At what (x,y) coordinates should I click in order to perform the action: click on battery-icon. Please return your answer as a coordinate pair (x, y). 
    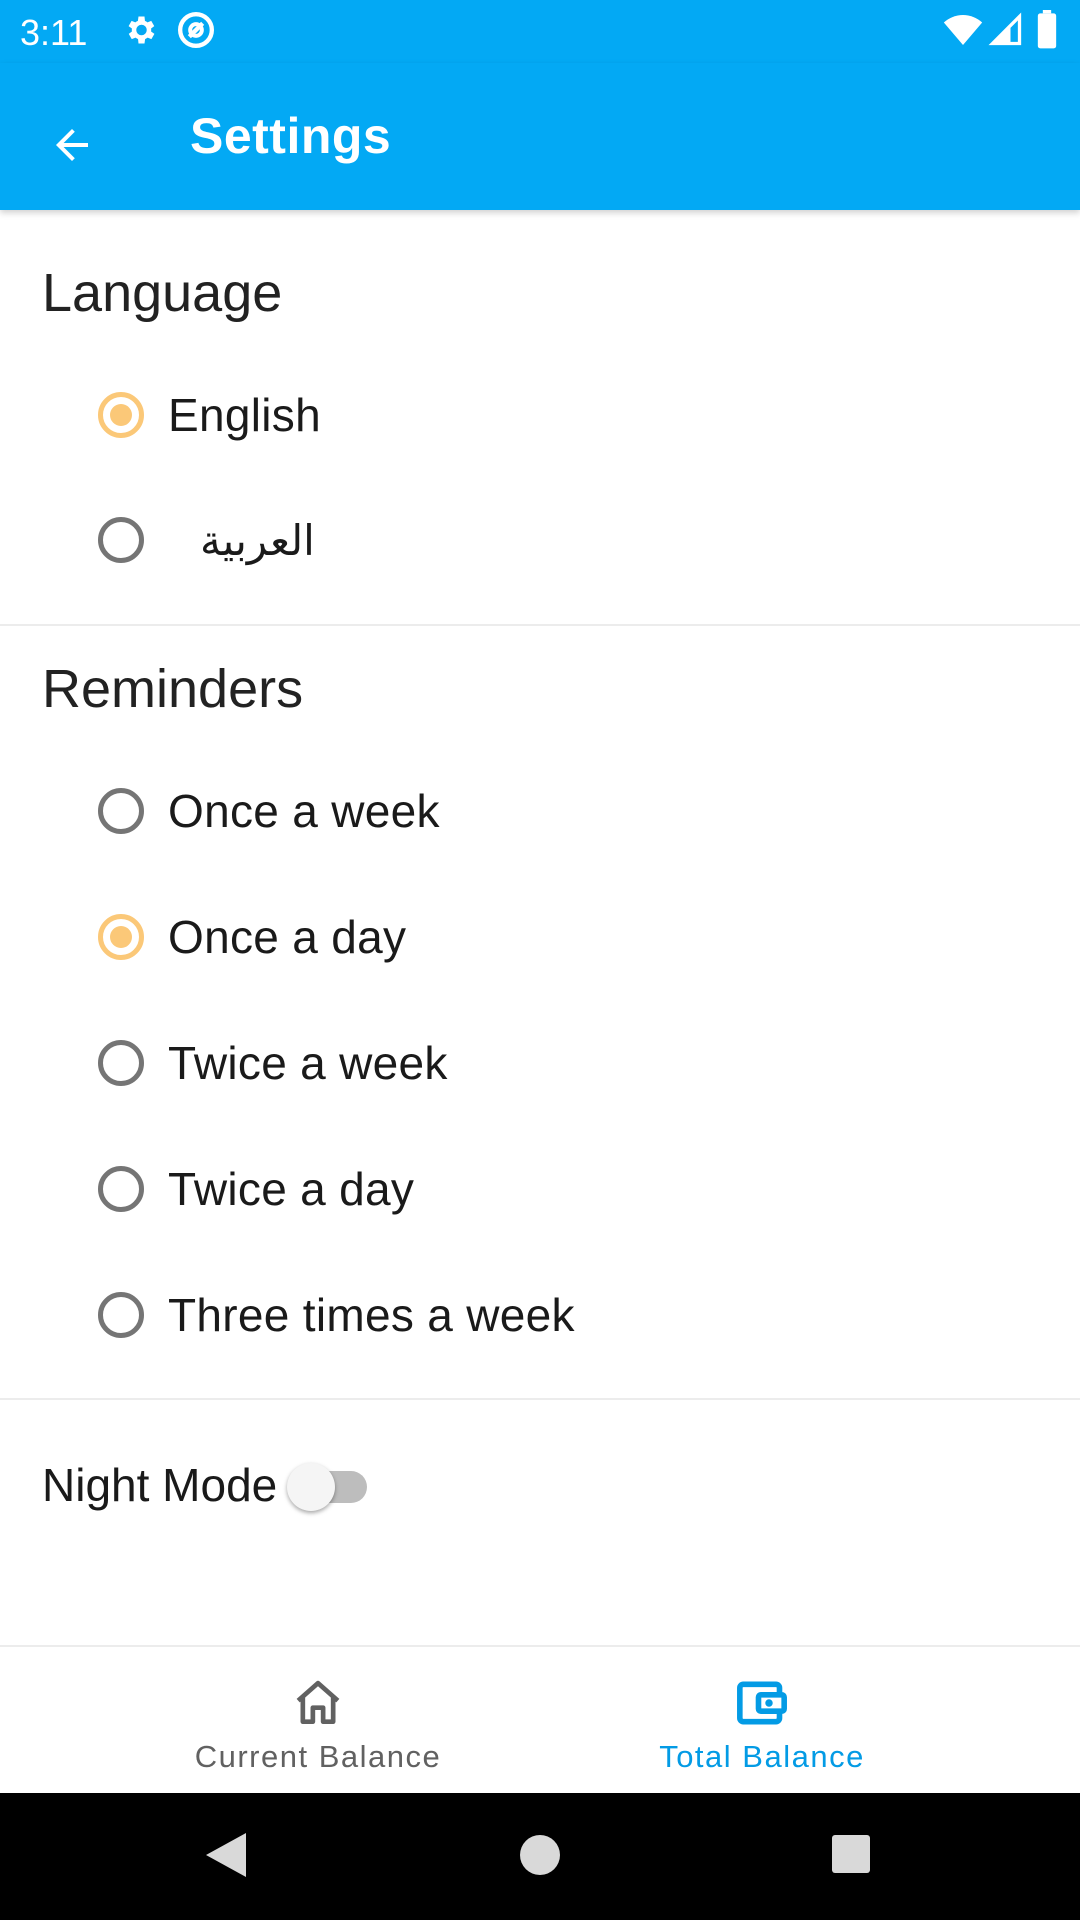
    Looking at the image, I should click on (1047, 32).